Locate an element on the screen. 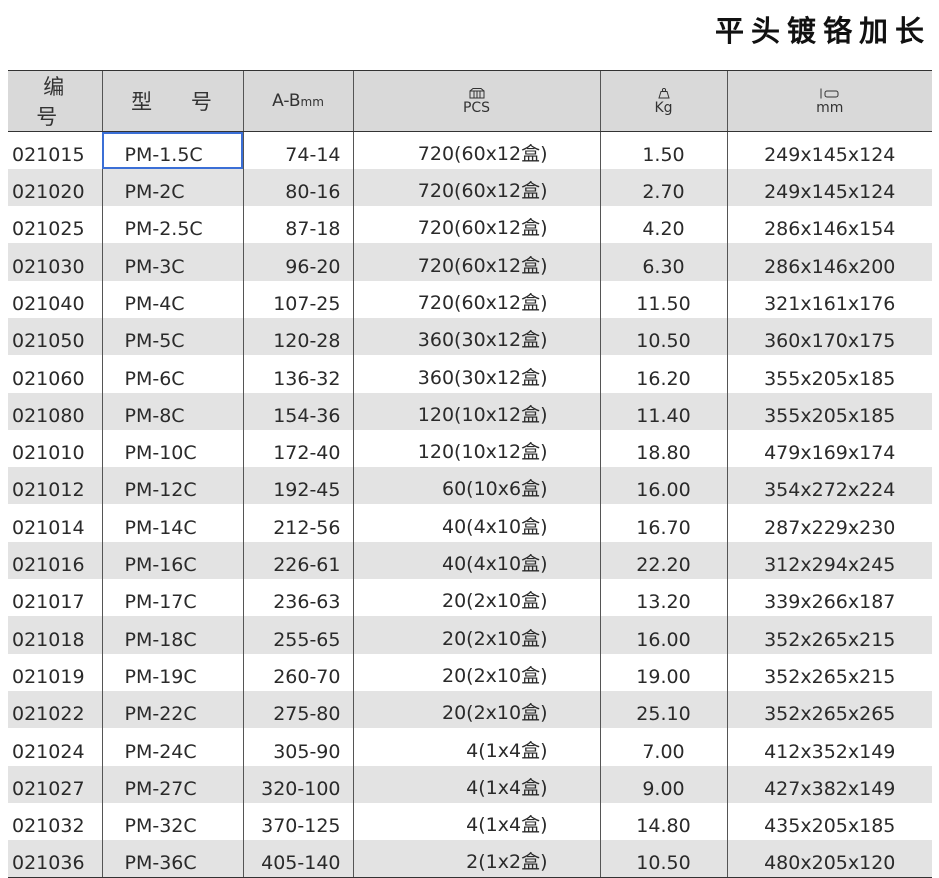 The width and height of the screenshot is (939, 878). cell-dimensions: 249x145x124 is located at coordinates (829, 150).